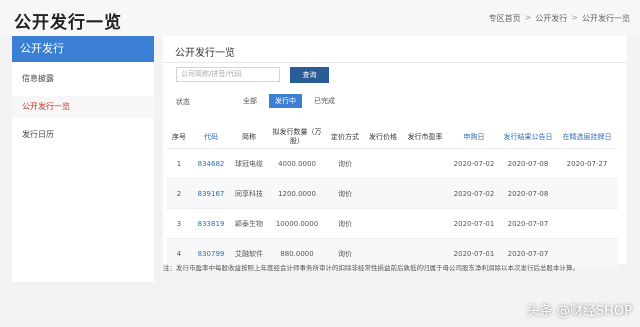 Image resolution: width=640 pixels, height=327 pixels. Describe the element at coordinates (179, 136) in the screenshot. I see `column-header: 序号` at that location.